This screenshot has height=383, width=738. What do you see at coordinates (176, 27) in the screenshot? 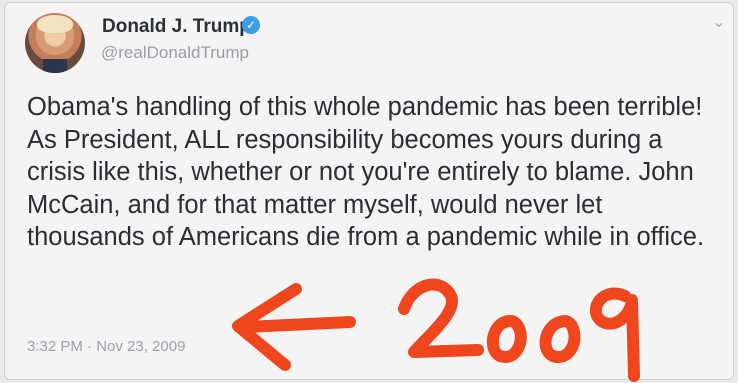
I see `author-name: Donald J. Trump` at bounding box center [176, 27].